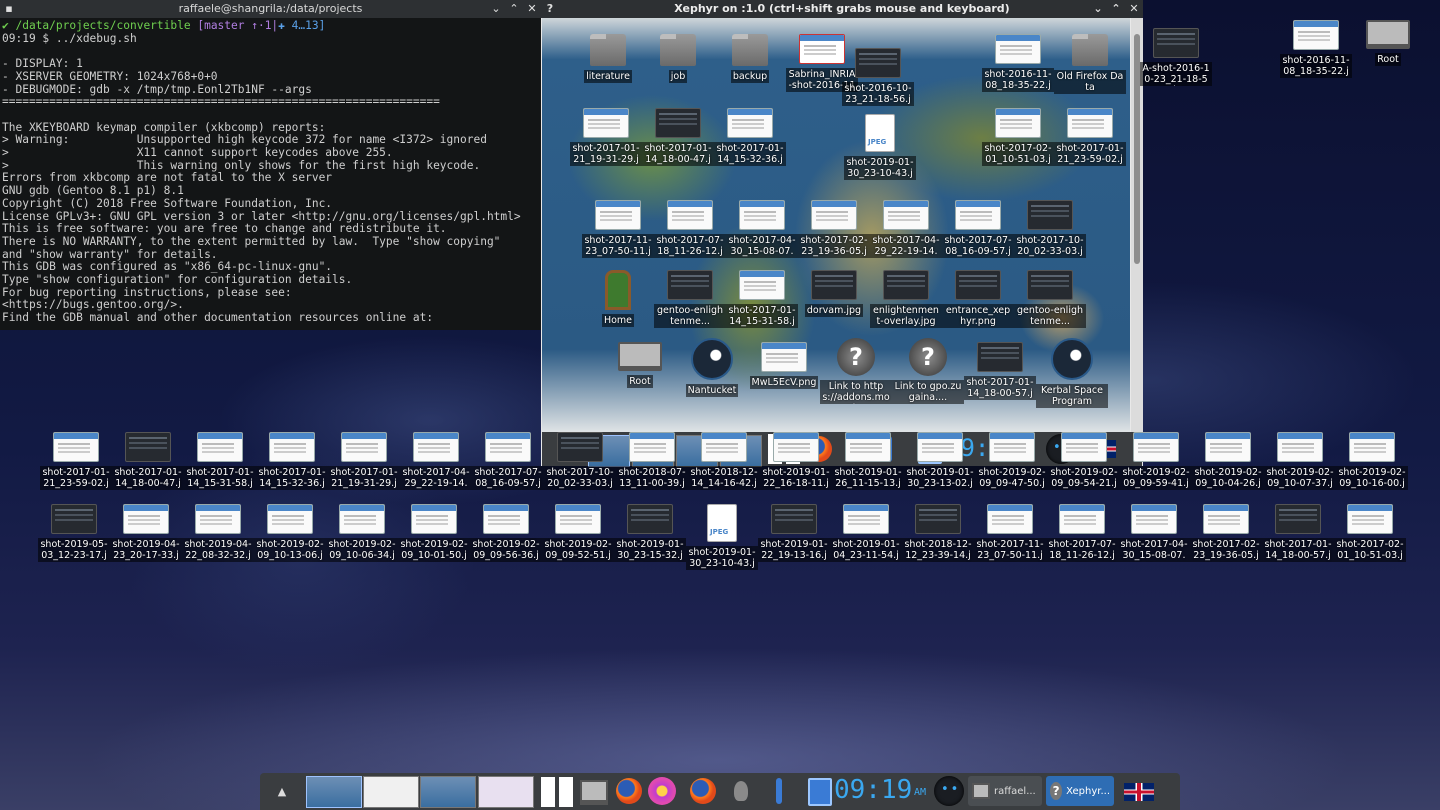 This screenshot has width=1440, height=810. Describe the element at coordinates (1072, 375) in the screenshot. I see `desktop-icon: Kerbal Space Program` at that location.